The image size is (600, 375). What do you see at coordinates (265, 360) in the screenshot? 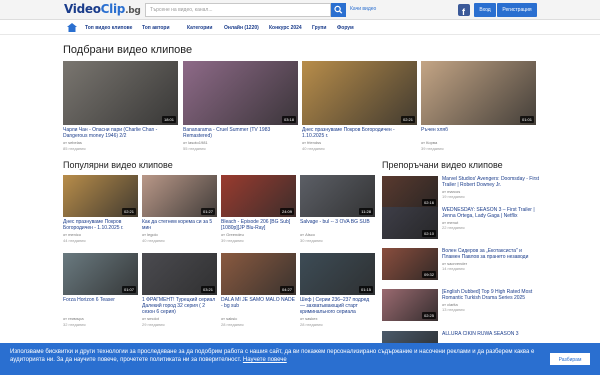
I see `cookie-learn-more-link: Научете повече` at bounding box center [265, 360].